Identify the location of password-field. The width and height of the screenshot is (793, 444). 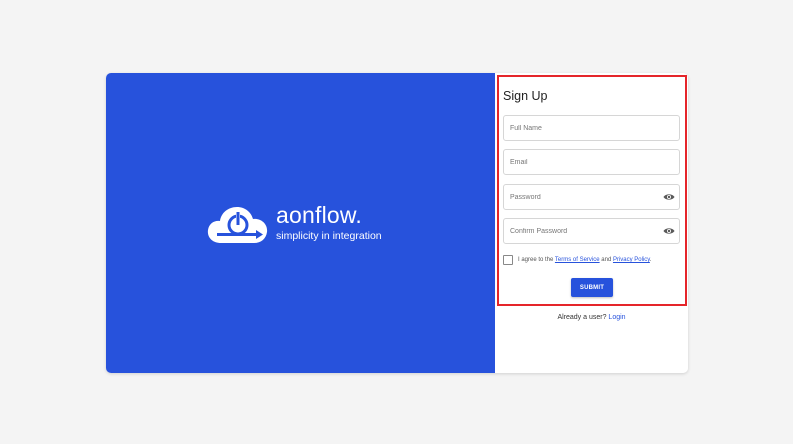
(591, 197).